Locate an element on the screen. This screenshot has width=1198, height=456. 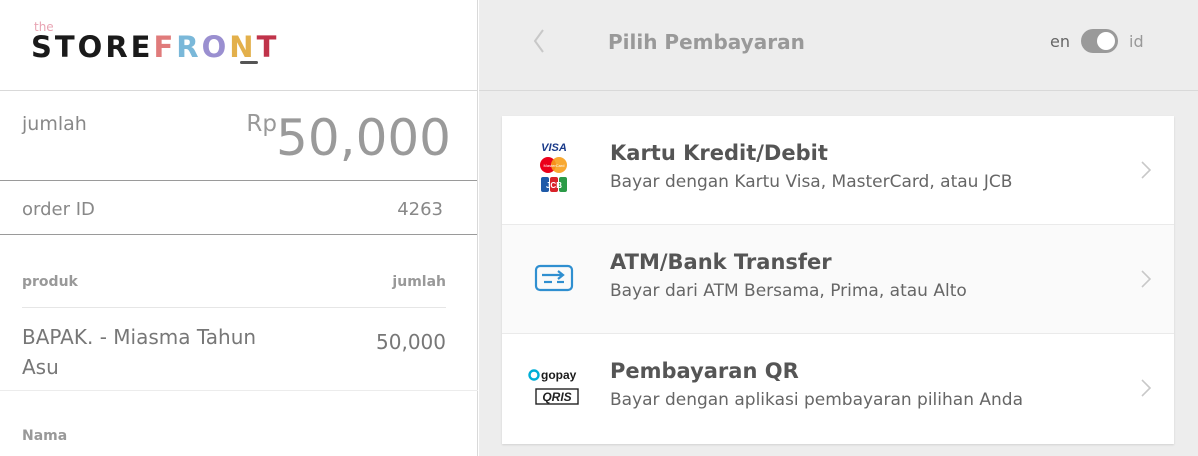
language-option-id: id is located at coordinates (1136, 41).